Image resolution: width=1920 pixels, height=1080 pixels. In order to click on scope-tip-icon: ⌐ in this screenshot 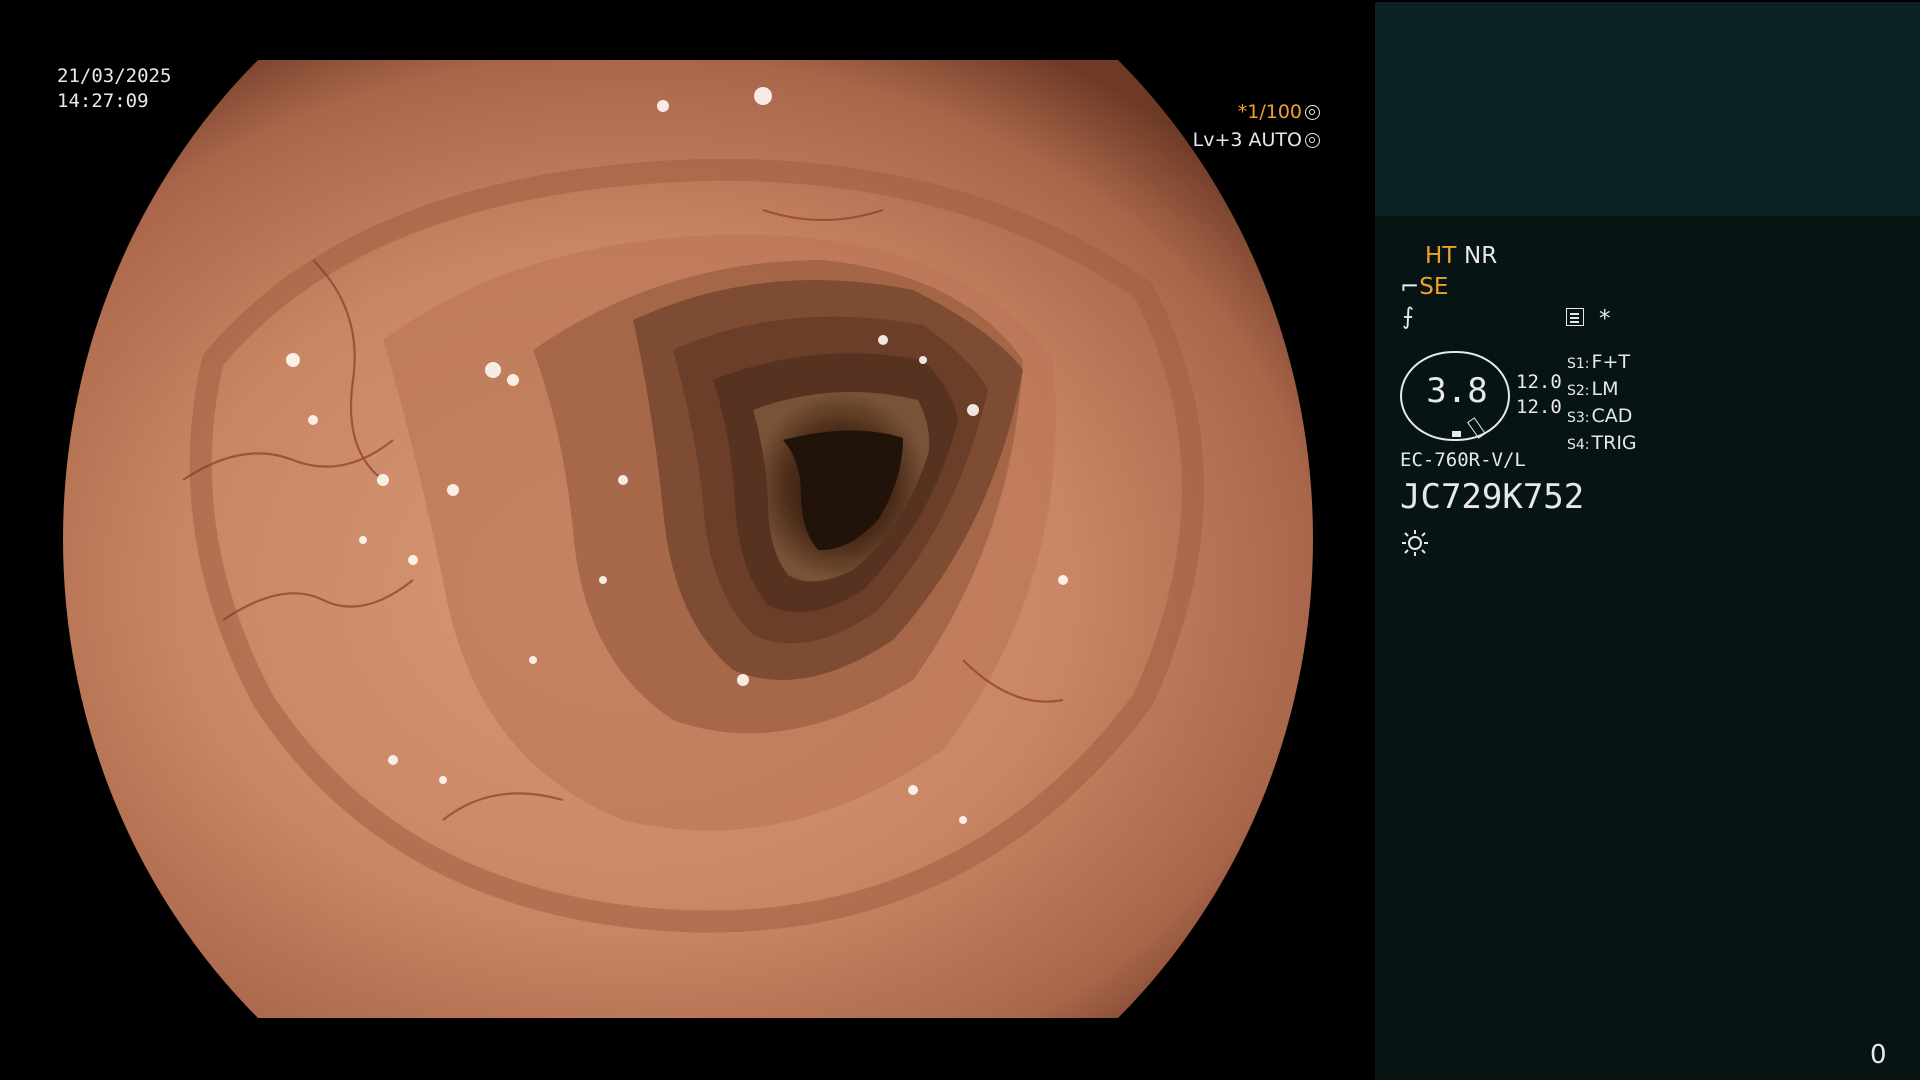, I will do `click(1410, 287)`.